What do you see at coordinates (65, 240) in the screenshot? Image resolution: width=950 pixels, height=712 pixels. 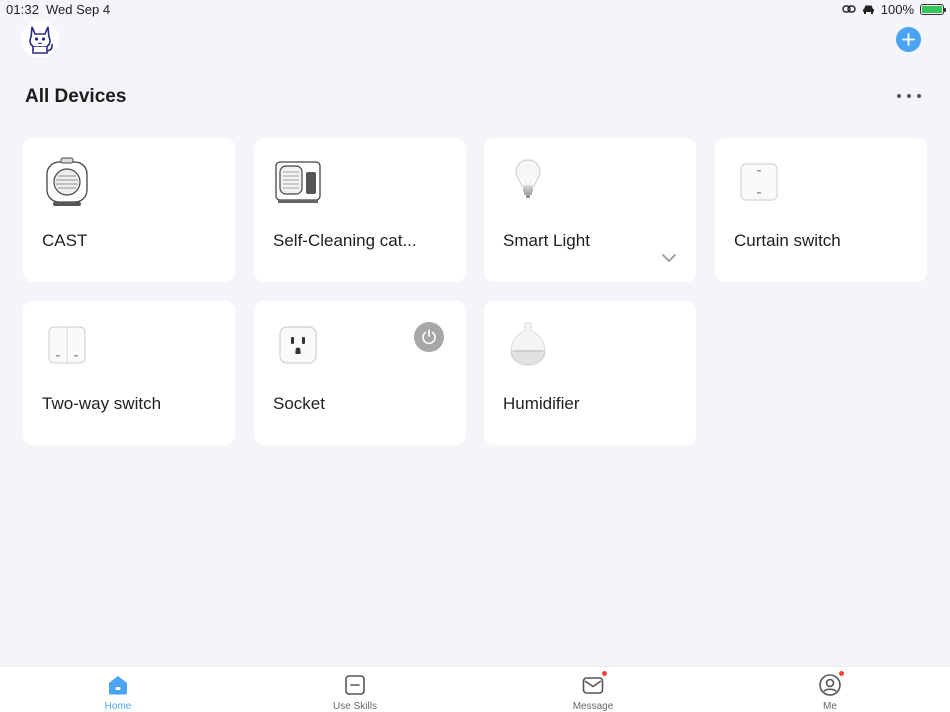 I see `device-name: CAST` at bounding box center [65, 240].